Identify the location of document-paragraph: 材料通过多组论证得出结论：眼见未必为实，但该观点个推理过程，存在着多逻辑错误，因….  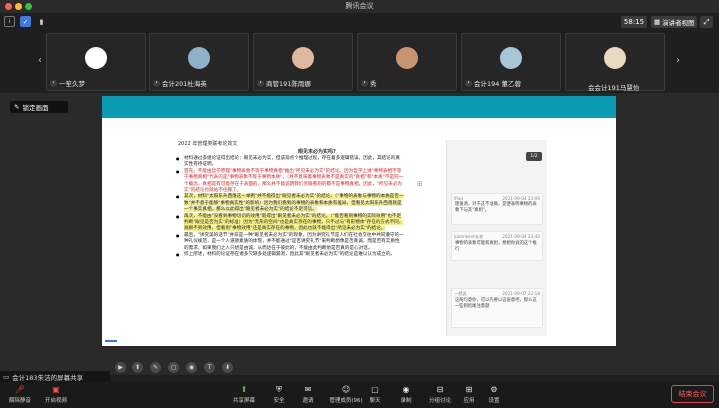
(290, 162).